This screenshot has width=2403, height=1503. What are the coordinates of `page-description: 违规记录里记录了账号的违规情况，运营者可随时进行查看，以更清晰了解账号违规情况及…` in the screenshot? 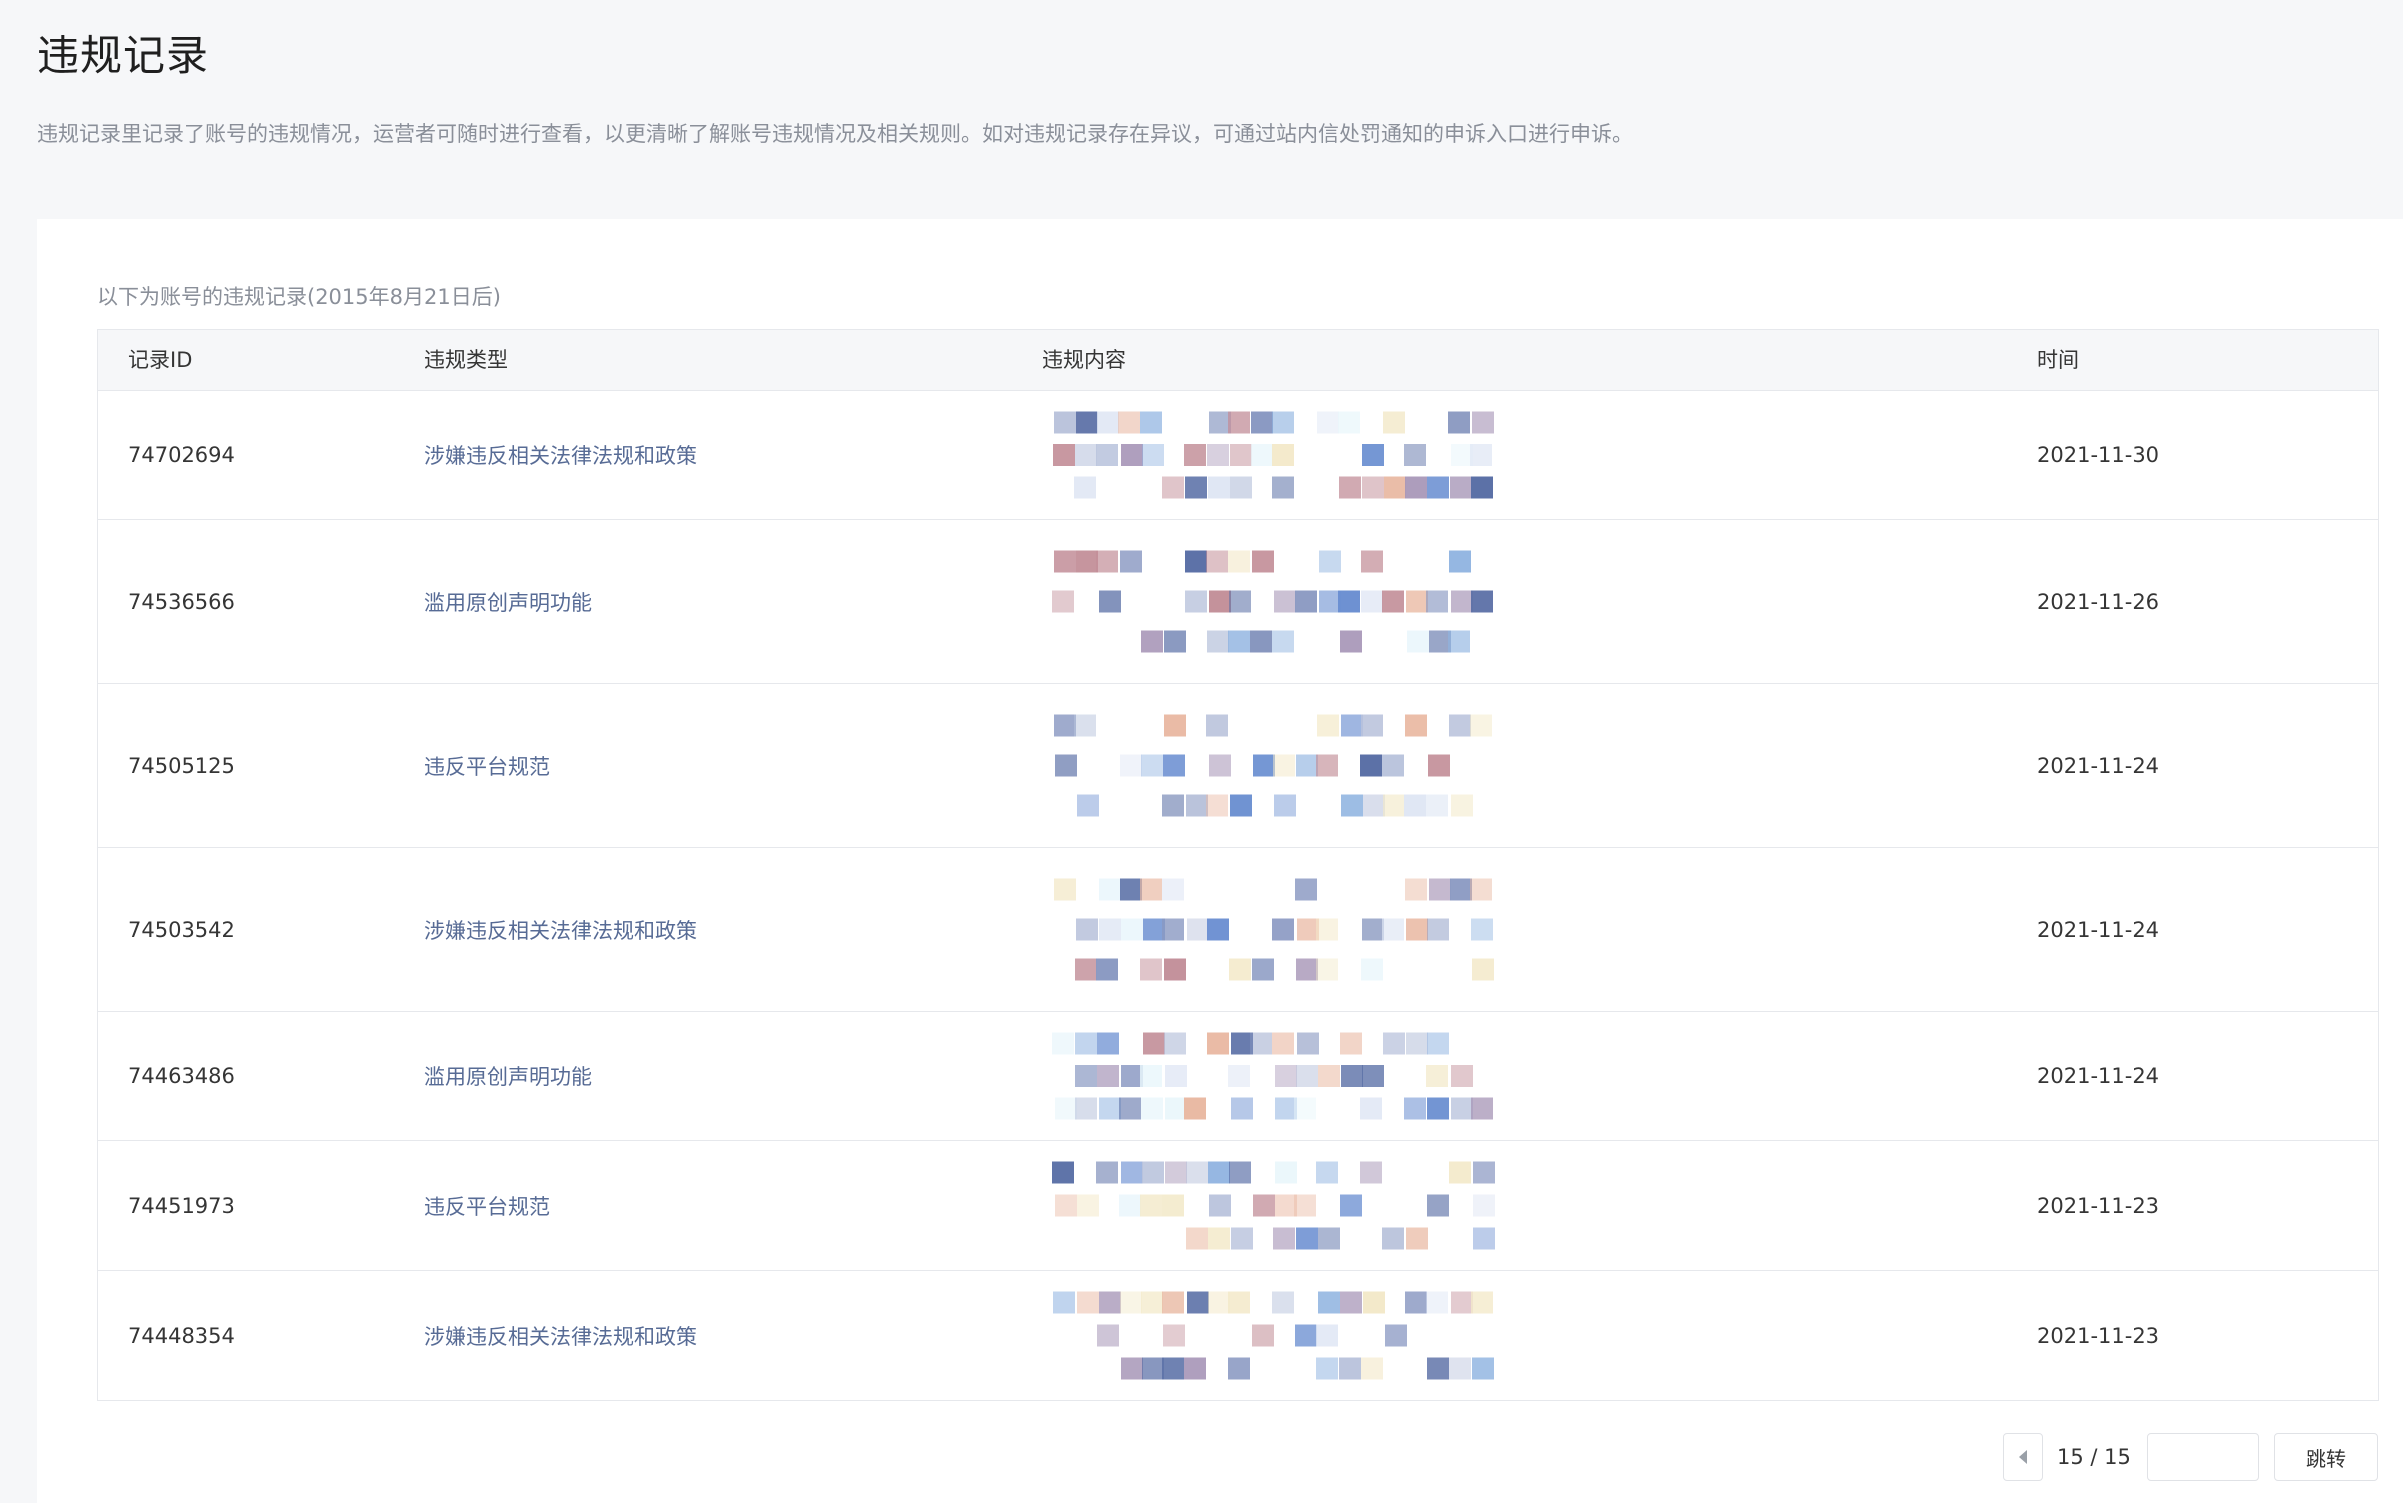 It's located at (835, 134).